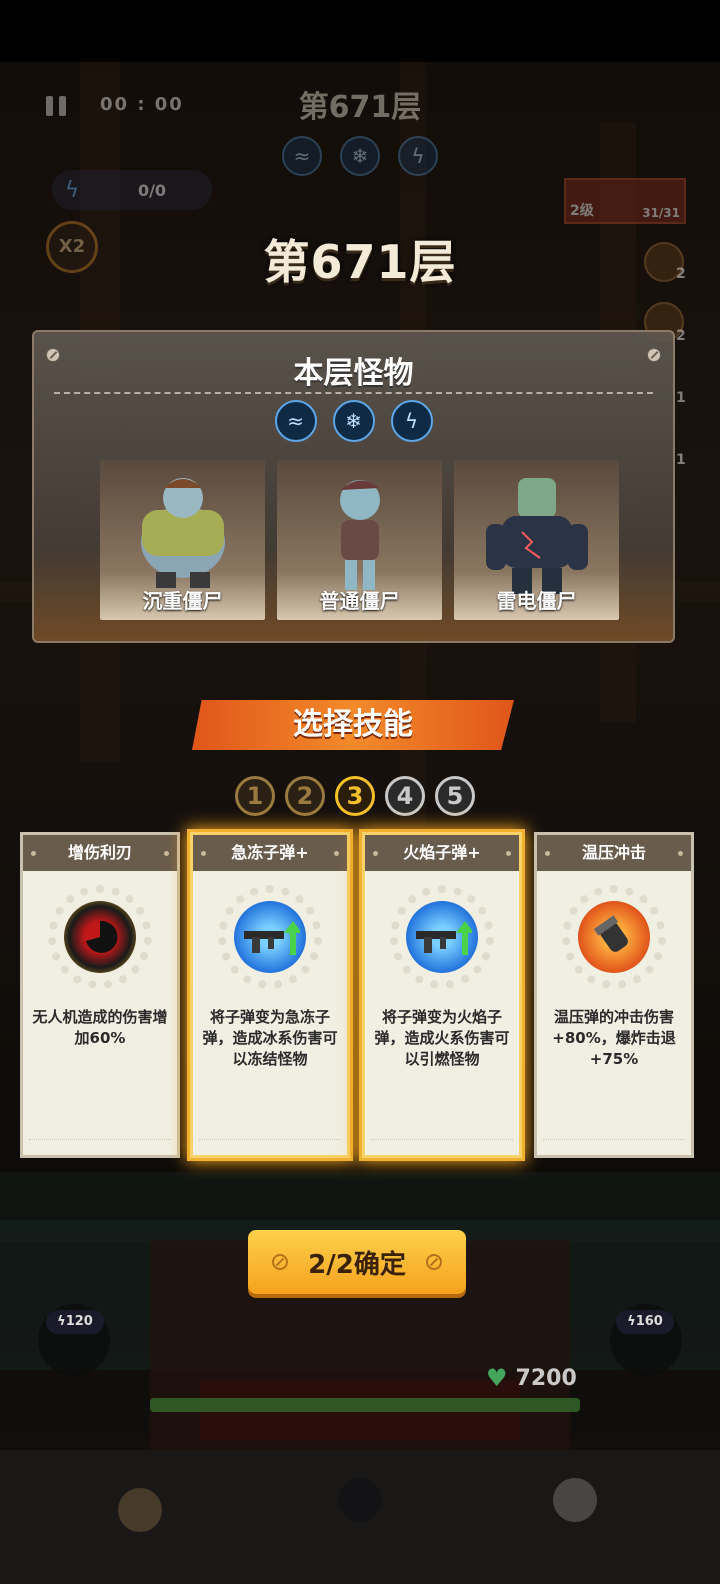 This screenshot has height=1584, width=720. Describe the element at coordinates (270, 853) in the screenshot. I see `skill-name: 急冻子弹+` at that location.